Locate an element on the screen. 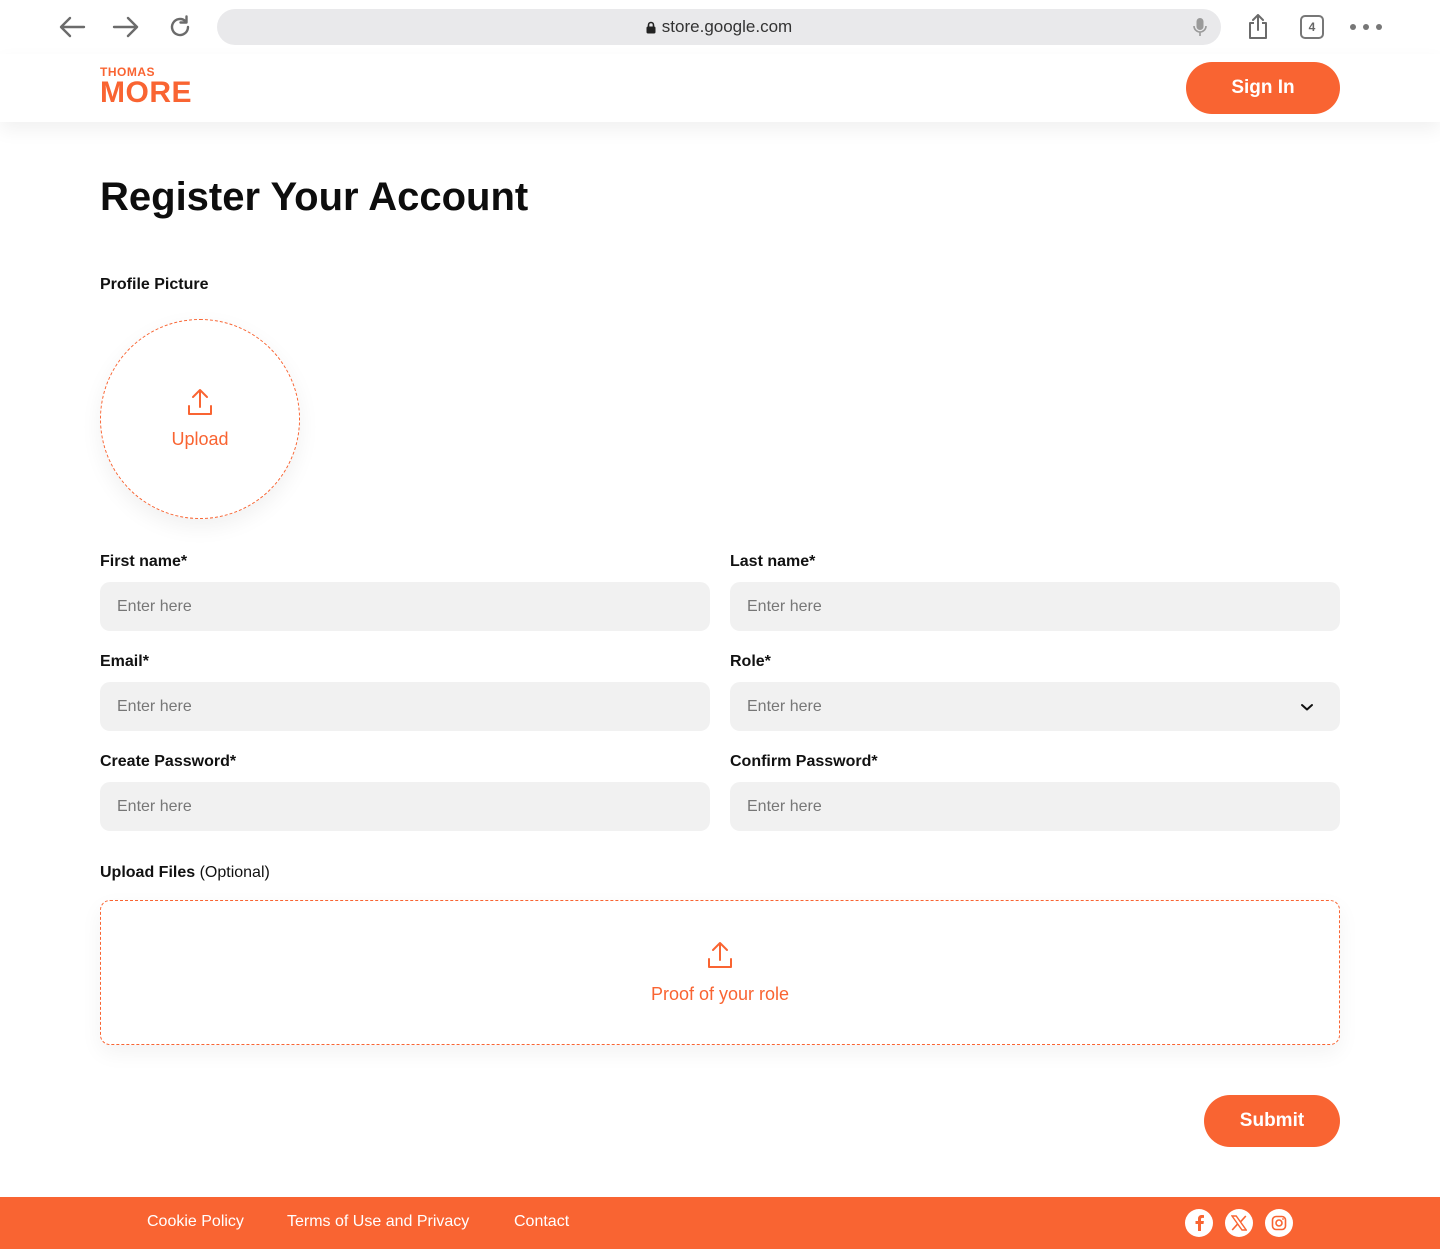  tab-count: 4 is located at coordinates (1312, 27).